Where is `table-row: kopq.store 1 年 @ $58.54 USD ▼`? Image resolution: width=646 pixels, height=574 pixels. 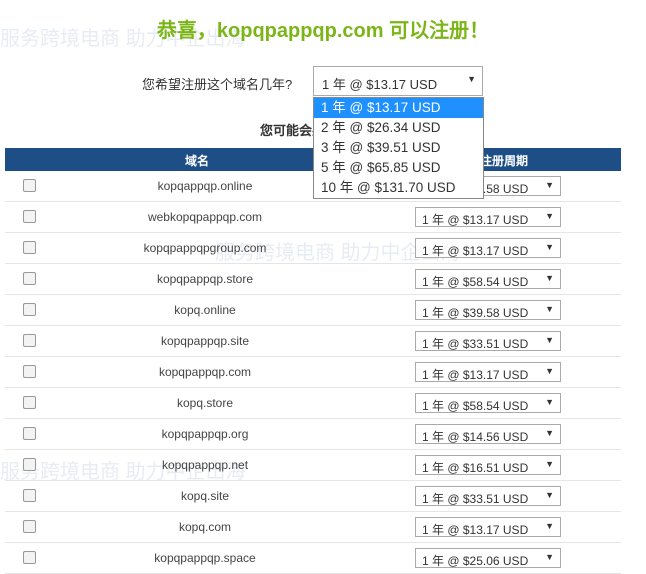 table-row: kopq.store 1 年 @ $58.54 USD ▼ is located at coordinates (313, 403).